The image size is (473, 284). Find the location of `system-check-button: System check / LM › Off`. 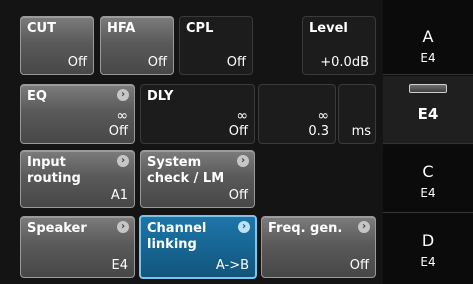

system-check-button: System check / LM › Off is located at coordinates (197, 179).